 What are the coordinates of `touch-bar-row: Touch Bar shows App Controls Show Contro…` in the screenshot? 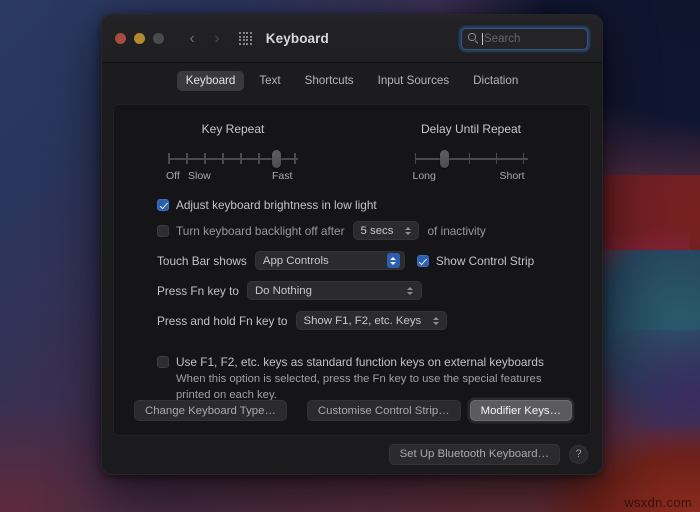 It's located at (373, 260).